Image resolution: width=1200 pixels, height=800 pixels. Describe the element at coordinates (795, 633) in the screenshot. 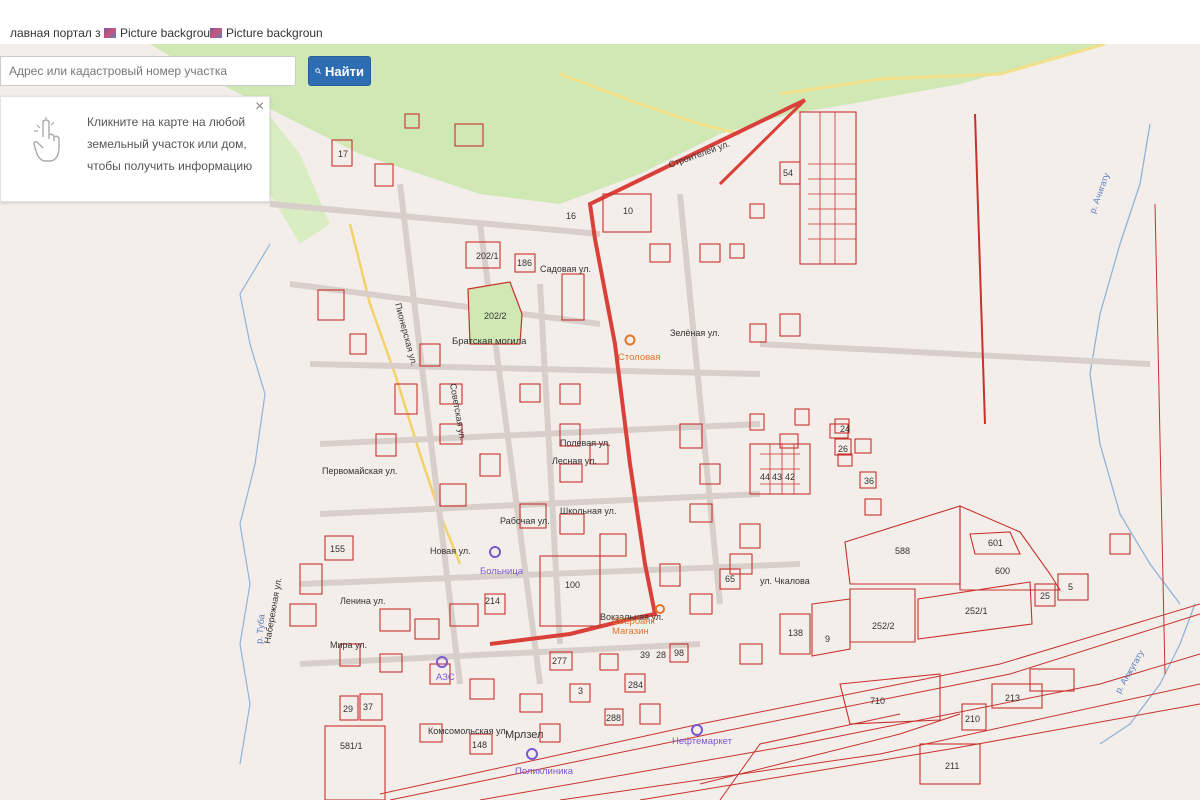

I see `parcel-label: 138` at that location.